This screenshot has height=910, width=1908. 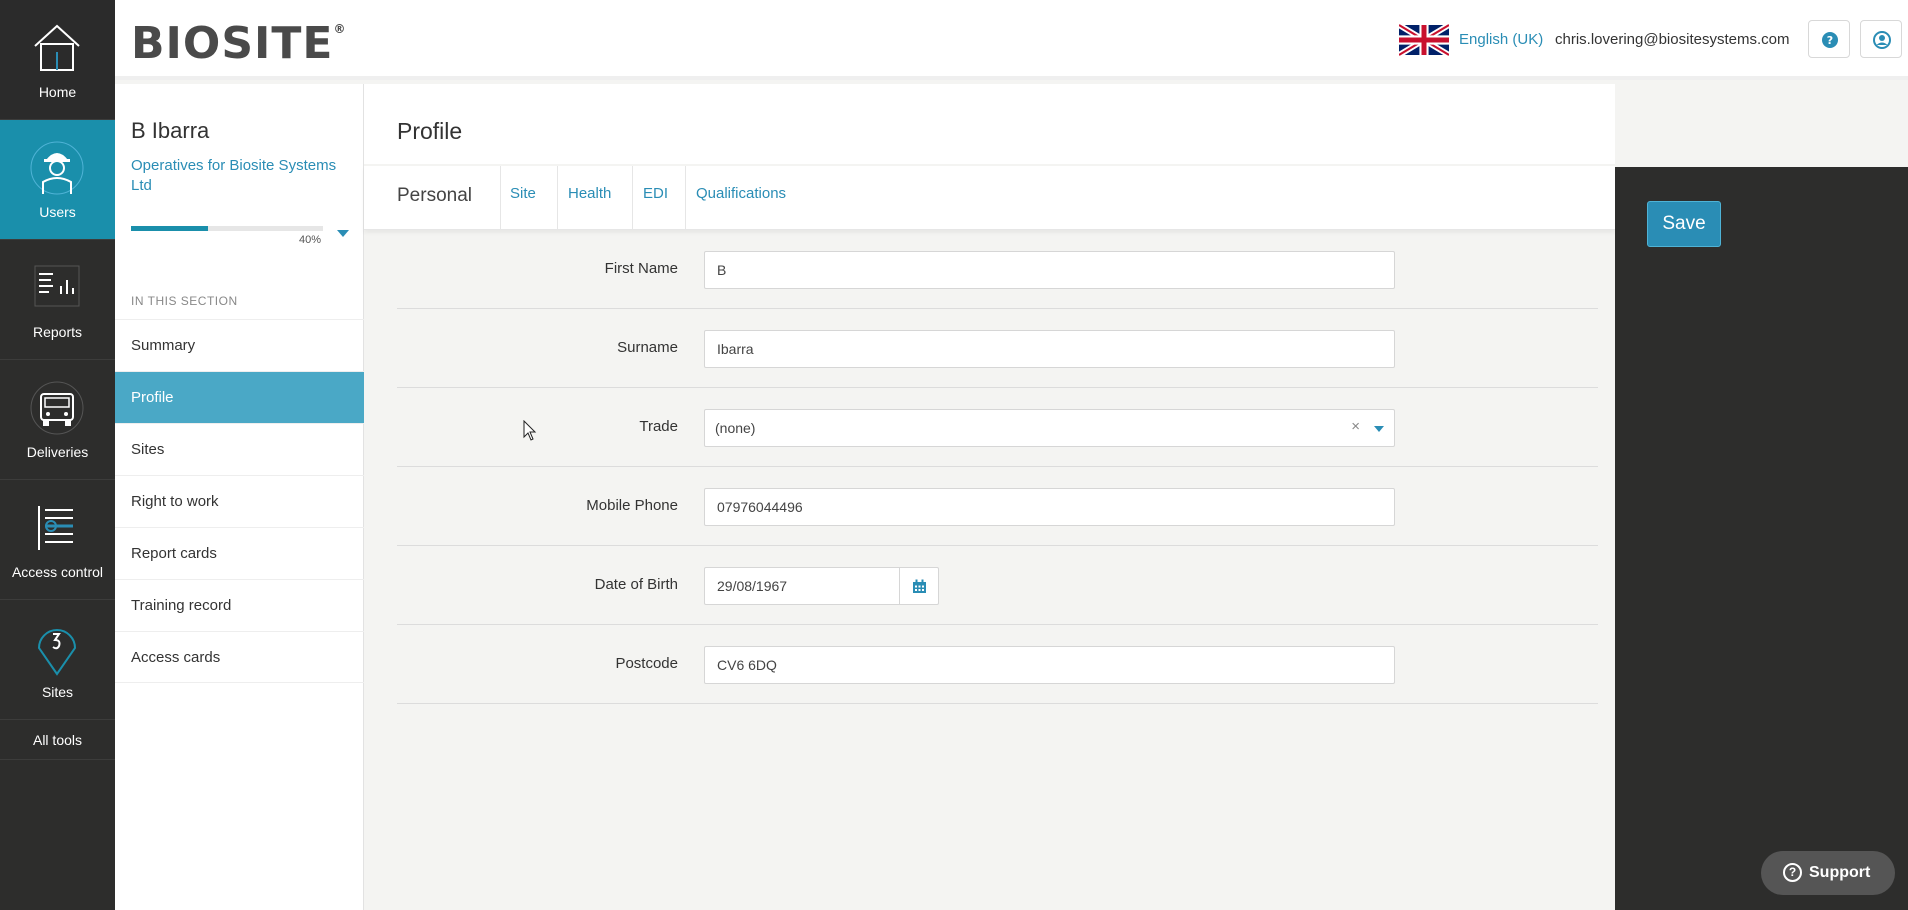 I want to click on uk-flag-icon, so click(x=1424, y=40).